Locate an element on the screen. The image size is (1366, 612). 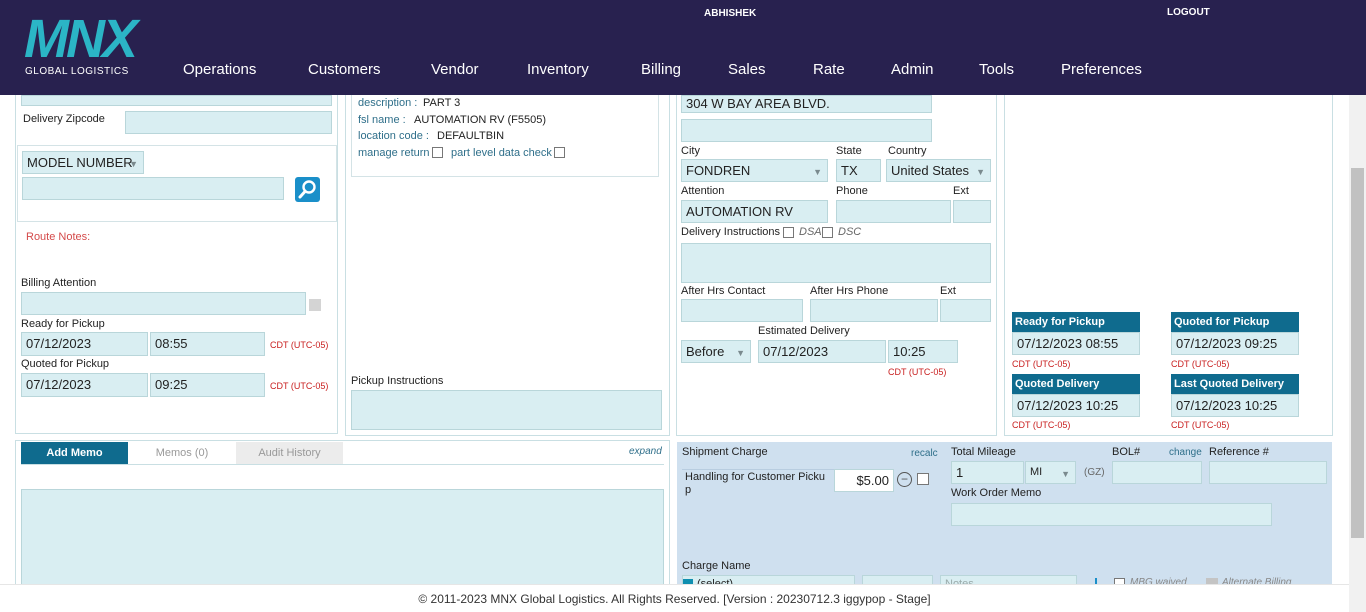
dsc-label: DSC is located at coordinates (850, 232).